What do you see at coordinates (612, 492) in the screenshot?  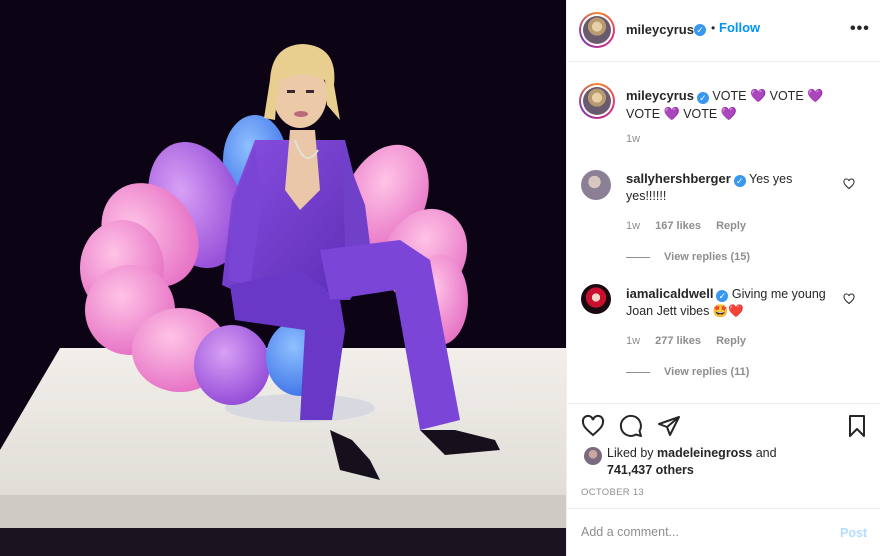 I see `post-date: OCTOBER 13` at bounding box center [612, 492].